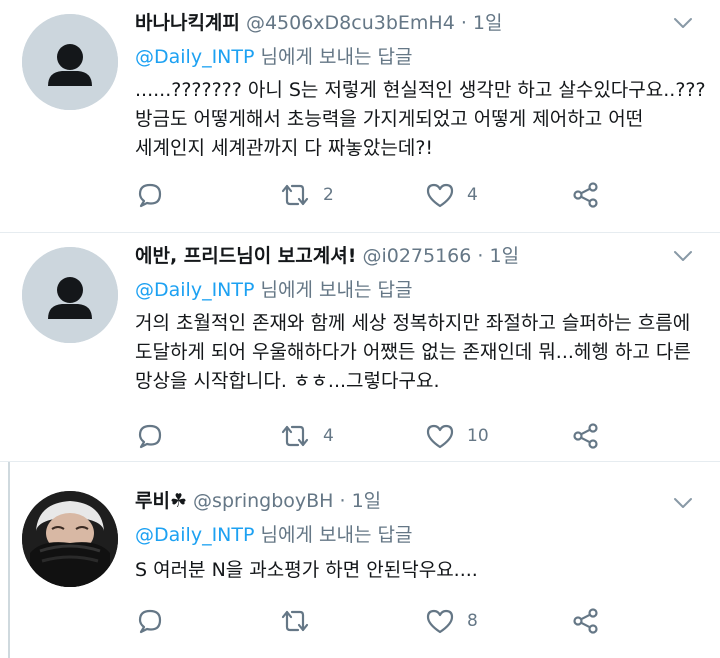 This screenshot has height=658, width=720. I want to click on tweet-text-line: 세계인지 세계관까지 다 짜놓았는데?!, so click(284, 148).